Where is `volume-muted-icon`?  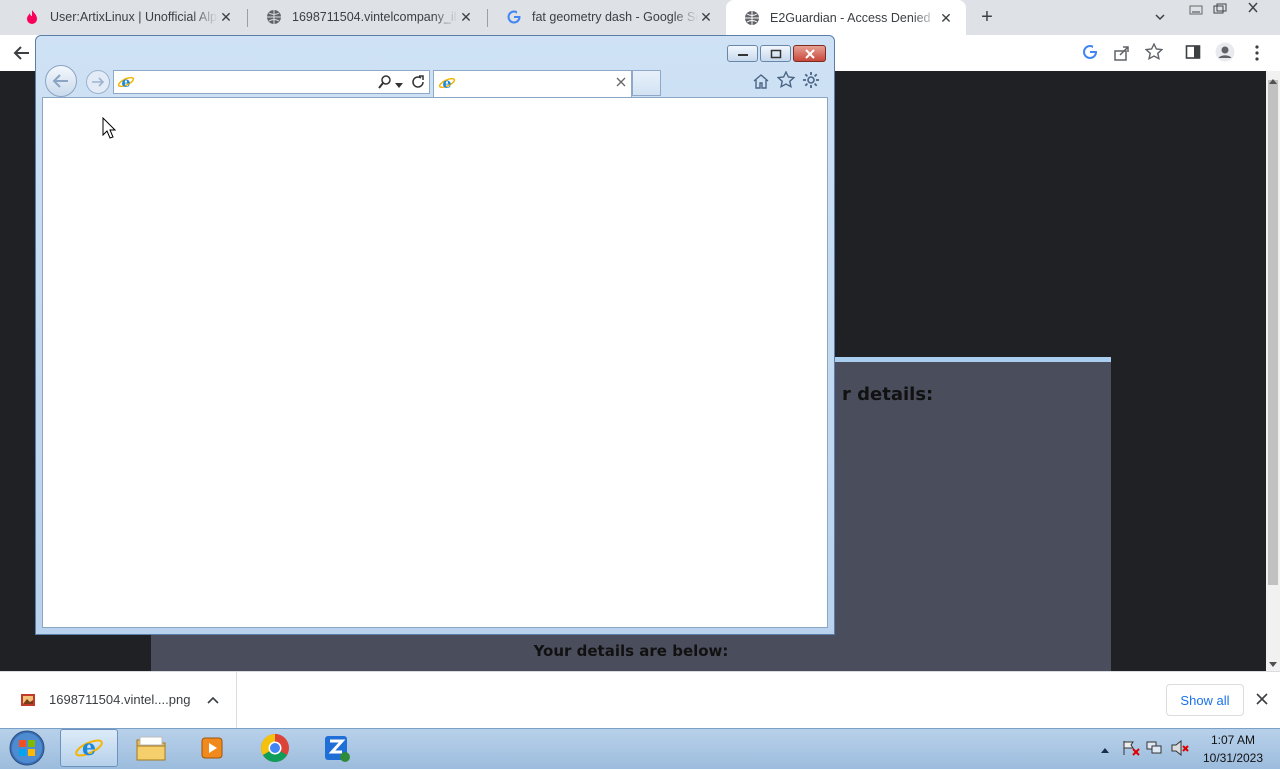 volume-muted-icon is located at coordinates (1180, 748).